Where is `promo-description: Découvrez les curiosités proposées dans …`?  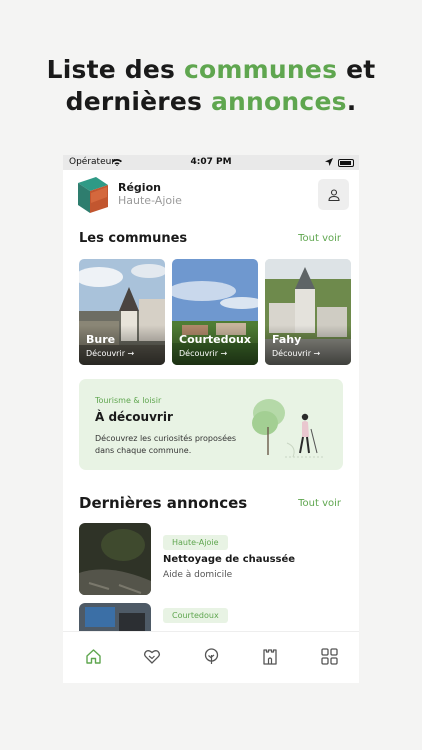 promo-description: Découvrez les curiosités proposées dans … is located at coordinates (166, 444).